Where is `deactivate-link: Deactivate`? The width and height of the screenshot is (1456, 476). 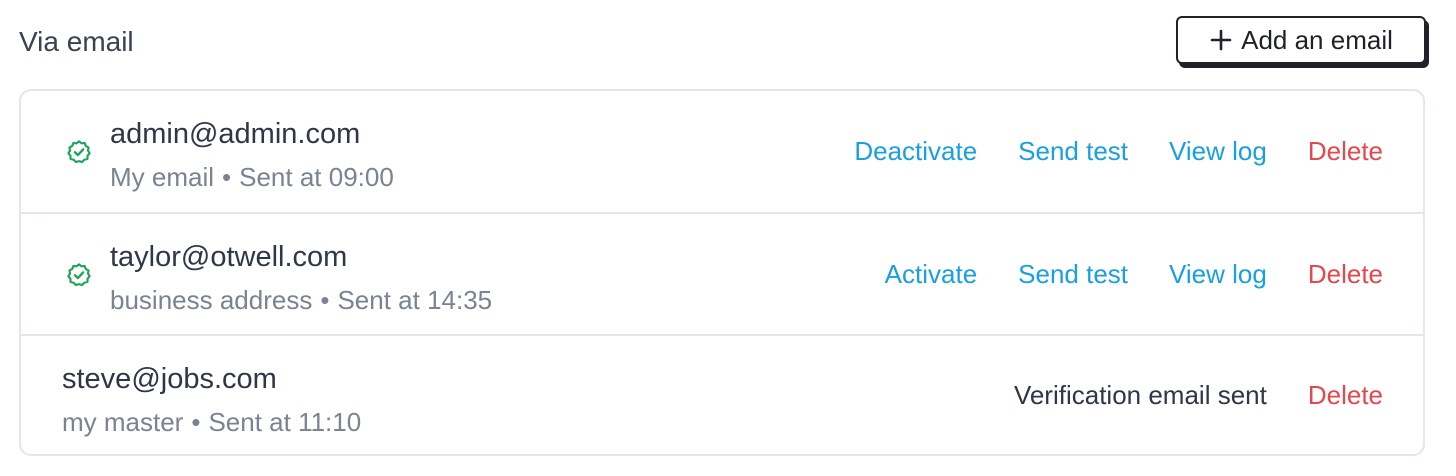 deactivate-link: Deactivate is located at coordinates (915, 151).